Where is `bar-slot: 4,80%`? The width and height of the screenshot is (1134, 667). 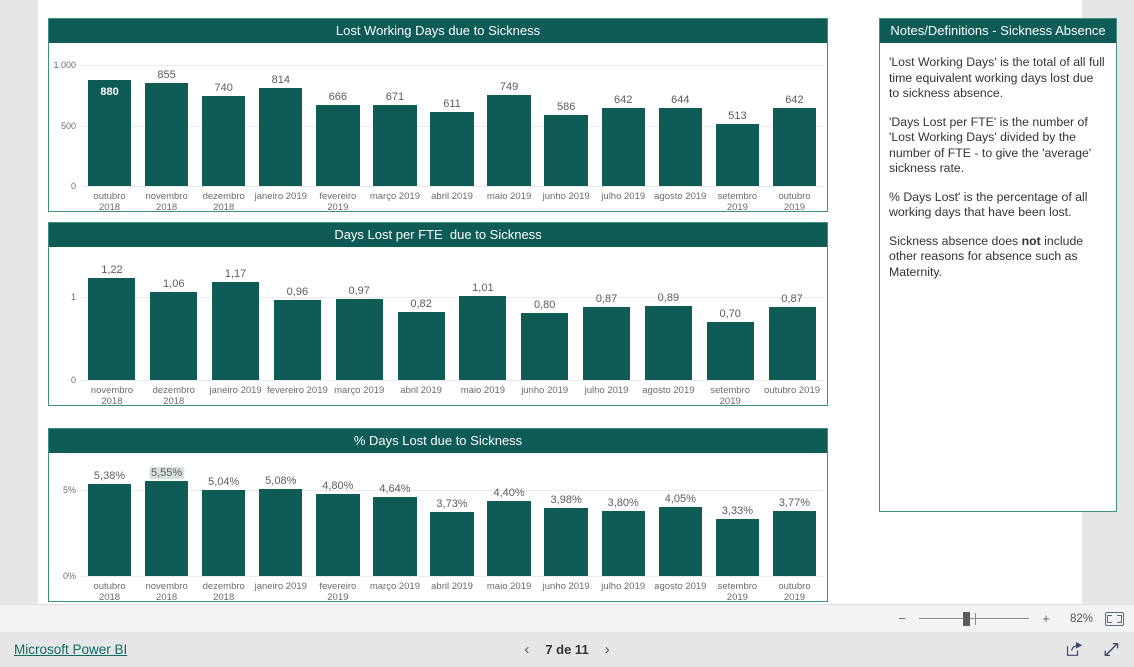 bar-slot: 4,80% is located at coordinates (337, 525).